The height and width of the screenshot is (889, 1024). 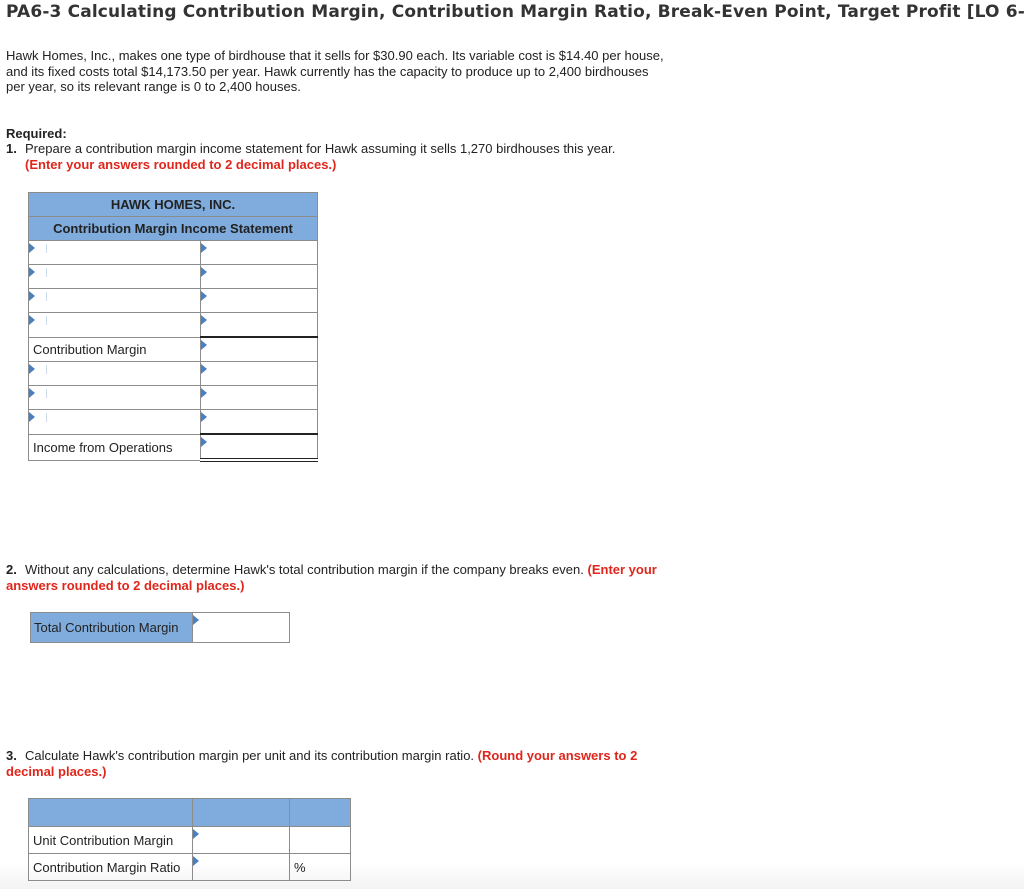 What do you see at coordinates (110, 840) in the screenshot?
I see `ratio-label: Unit Contribution Margin` at bounding box center [110, 840].